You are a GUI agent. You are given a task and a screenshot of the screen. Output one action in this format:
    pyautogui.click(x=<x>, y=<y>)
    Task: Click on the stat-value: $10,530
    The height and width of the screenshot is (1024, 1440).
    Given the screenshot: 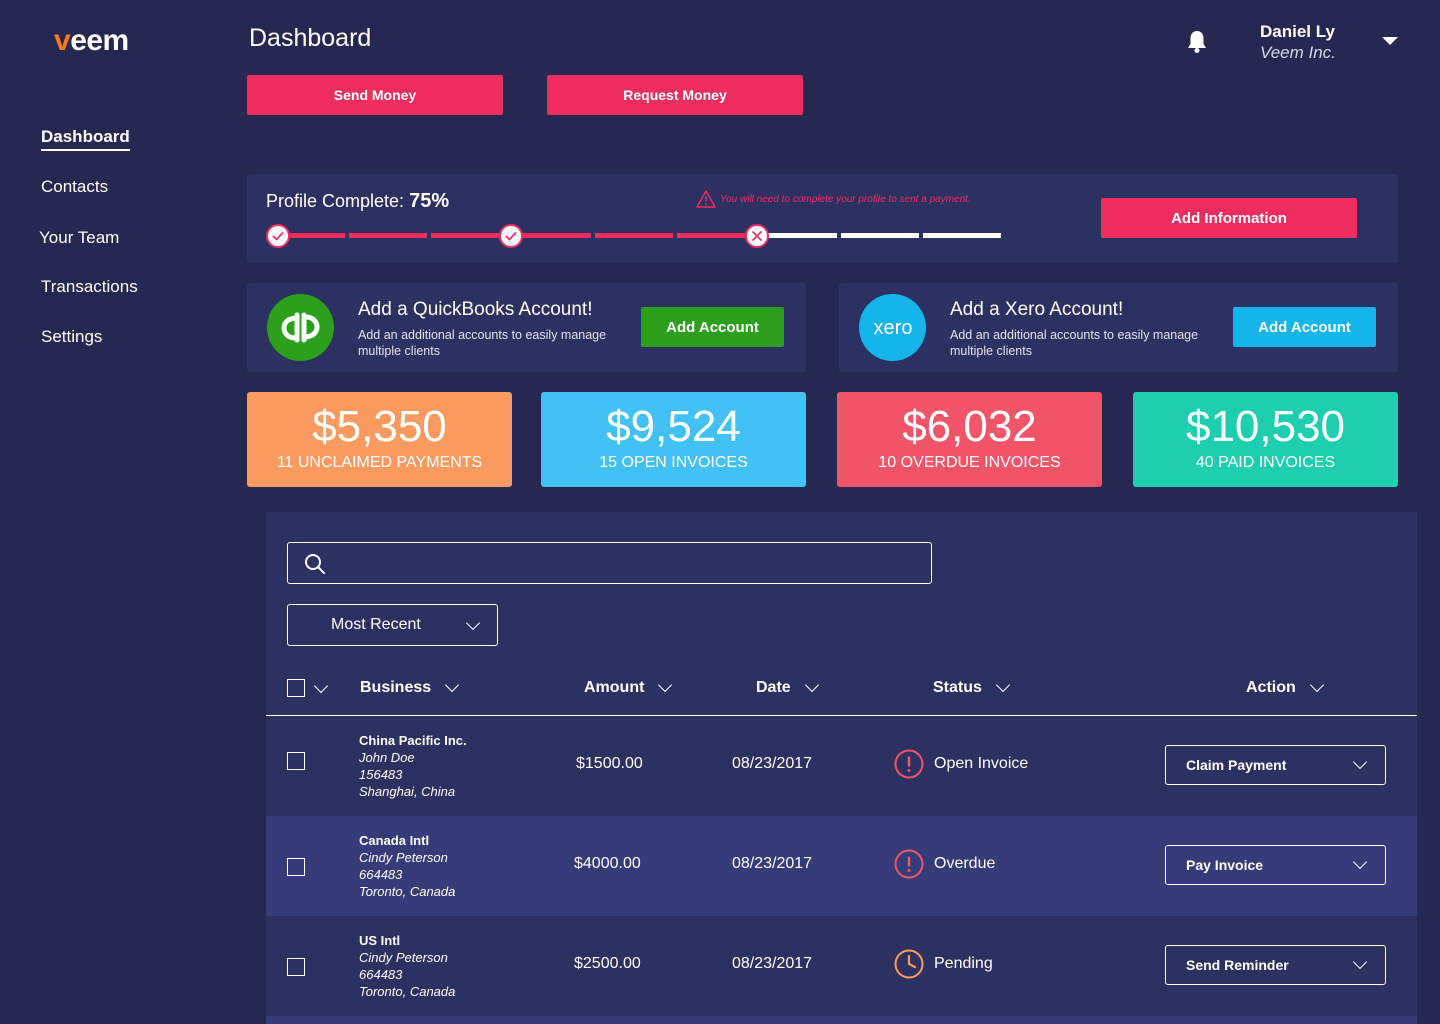 What is the action you would take?
    pyautogui.click(x=1265, y=426)
    